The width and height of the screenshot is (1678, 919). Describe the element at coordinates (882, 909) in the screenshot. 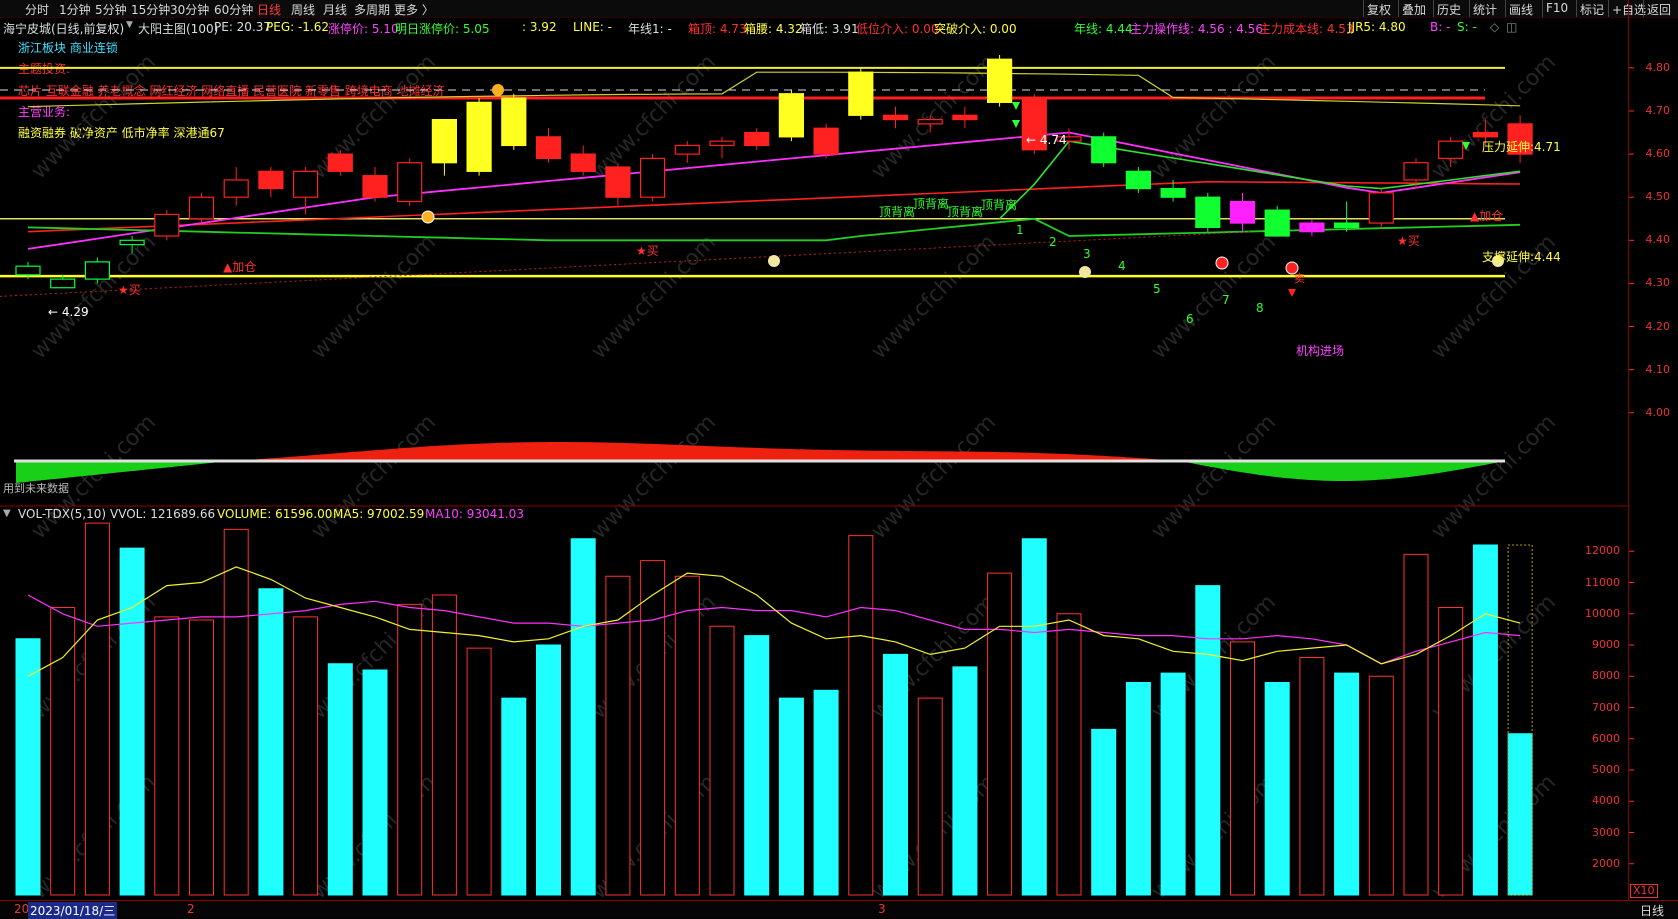

I see `date-month-3: 3` at that location.